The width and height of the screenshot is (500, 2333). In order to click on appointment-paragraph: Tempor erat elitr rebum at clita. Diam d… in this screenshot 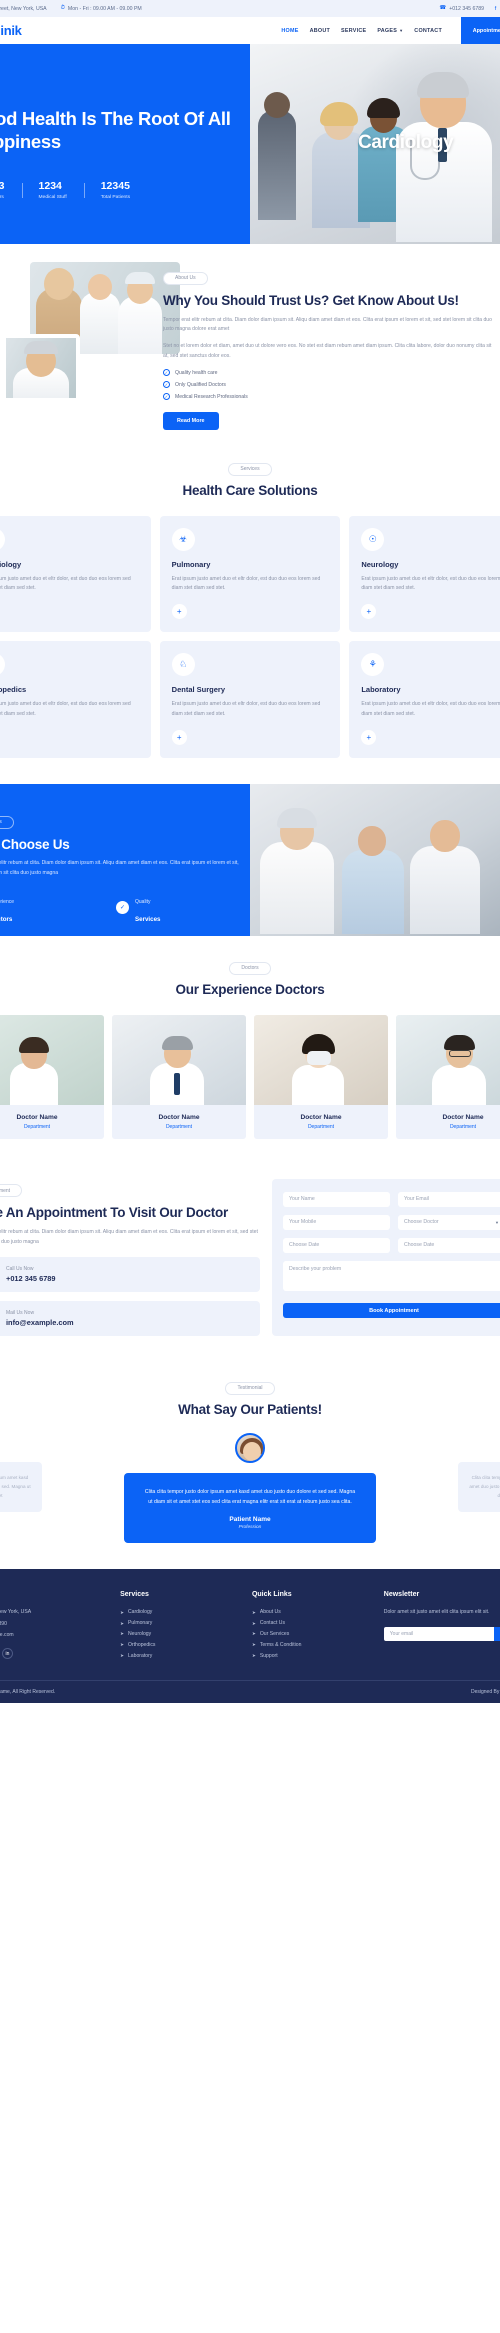, I will do `click(129, 1237)`.